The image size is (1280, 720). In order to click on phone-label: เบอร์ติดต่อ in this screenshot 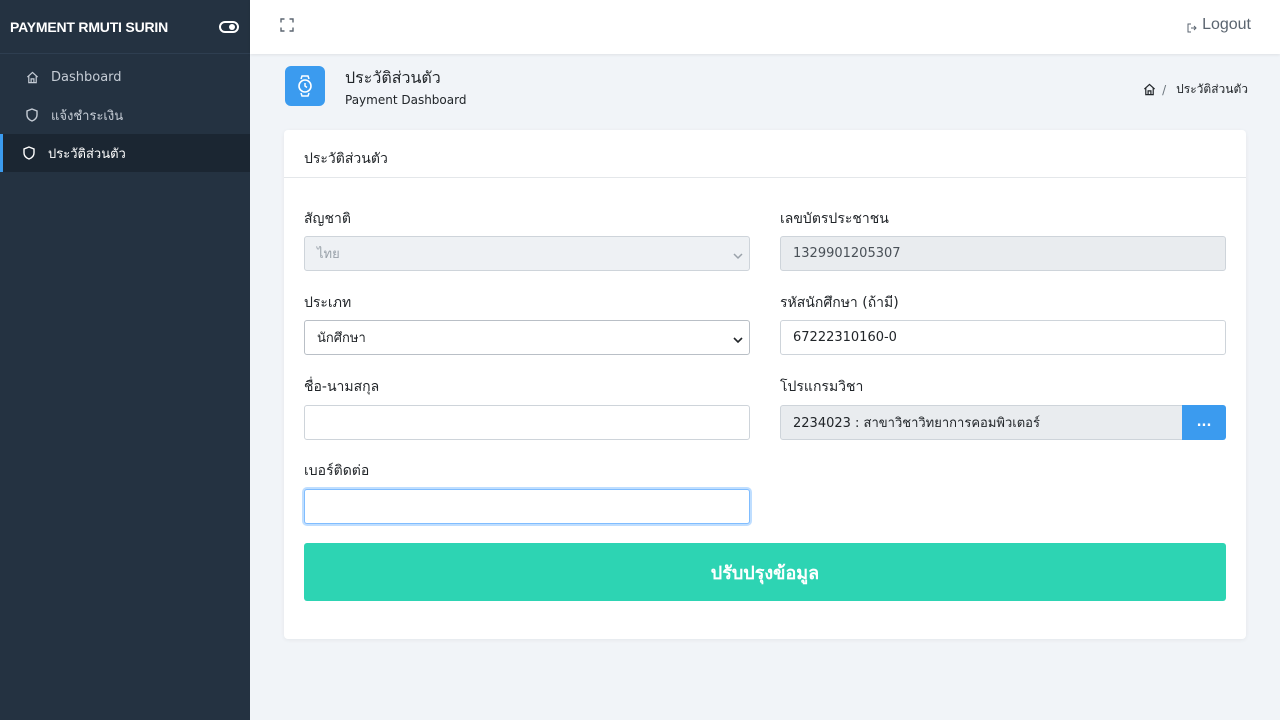, I will do `click(337, 471)`.